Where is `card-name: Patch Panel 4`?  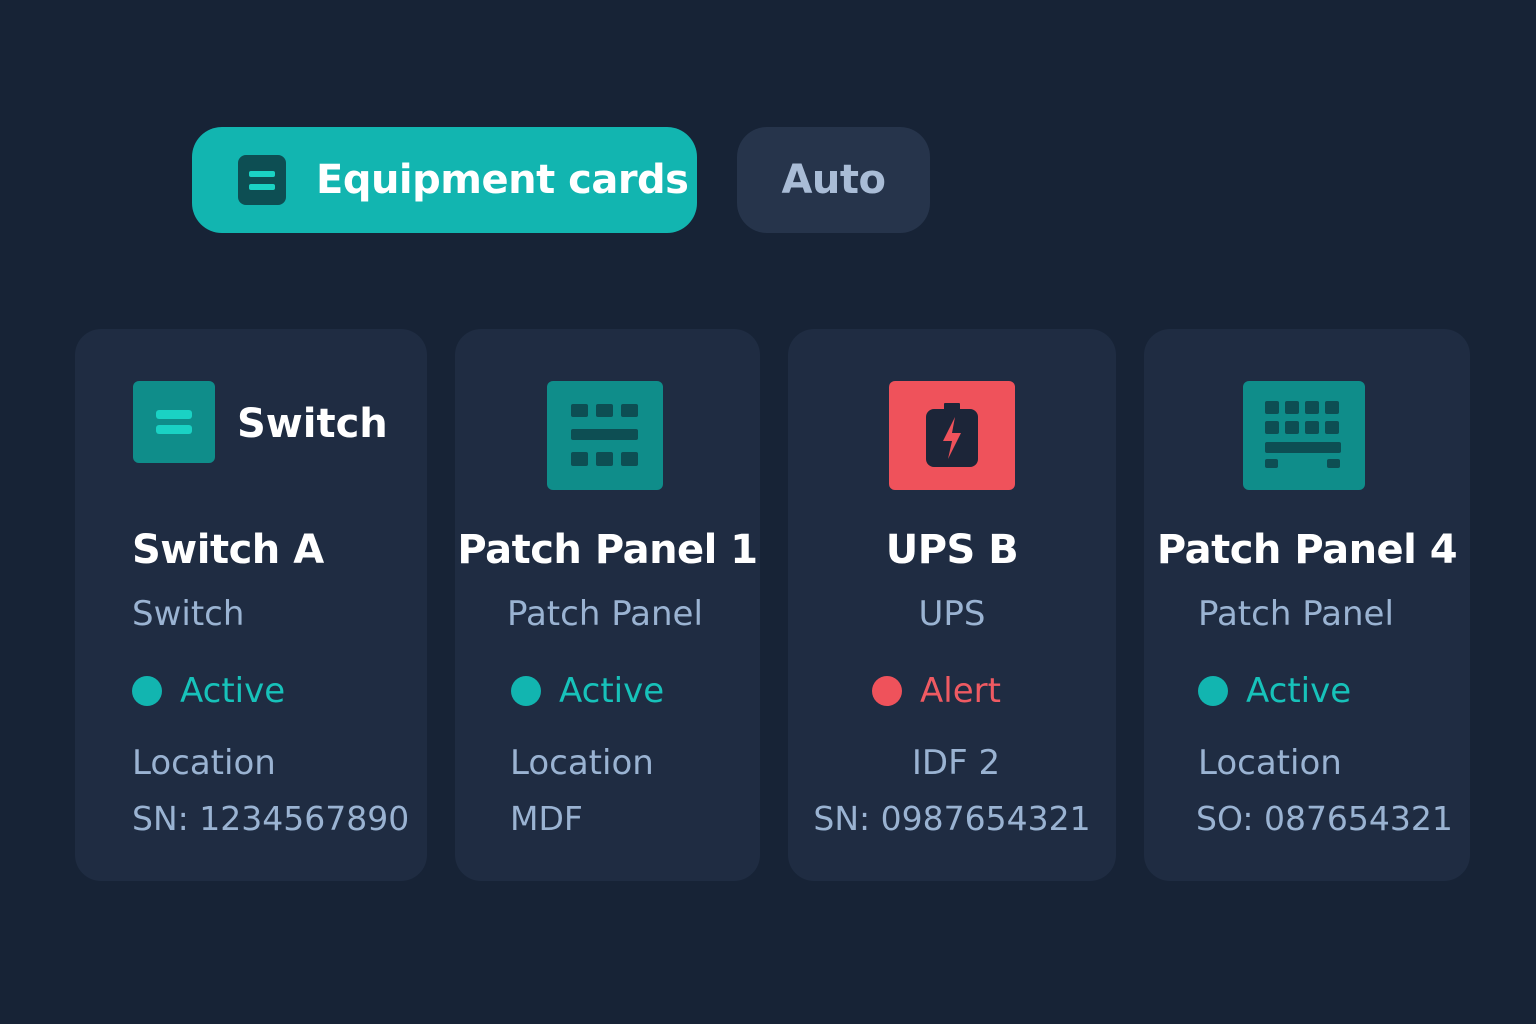 card-name: Patch Panel 4 is located at coordinates (1307, 550).